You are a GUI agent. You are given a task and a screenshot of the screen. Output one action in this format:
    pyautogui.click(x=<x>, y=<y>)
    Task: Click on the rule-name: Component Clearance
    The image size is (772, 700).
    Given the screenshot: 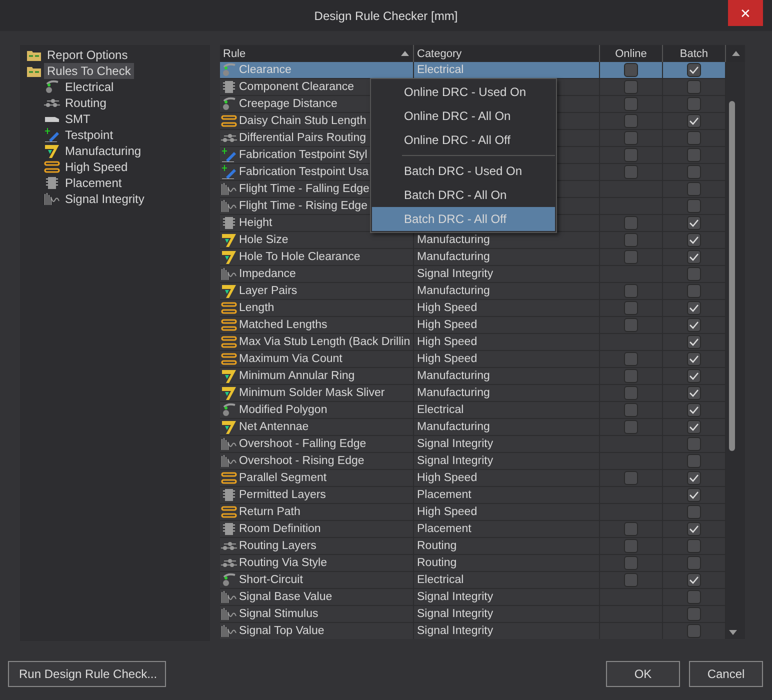 What is the action you would take?
    pyautogui.click(x=296, y=87)
    